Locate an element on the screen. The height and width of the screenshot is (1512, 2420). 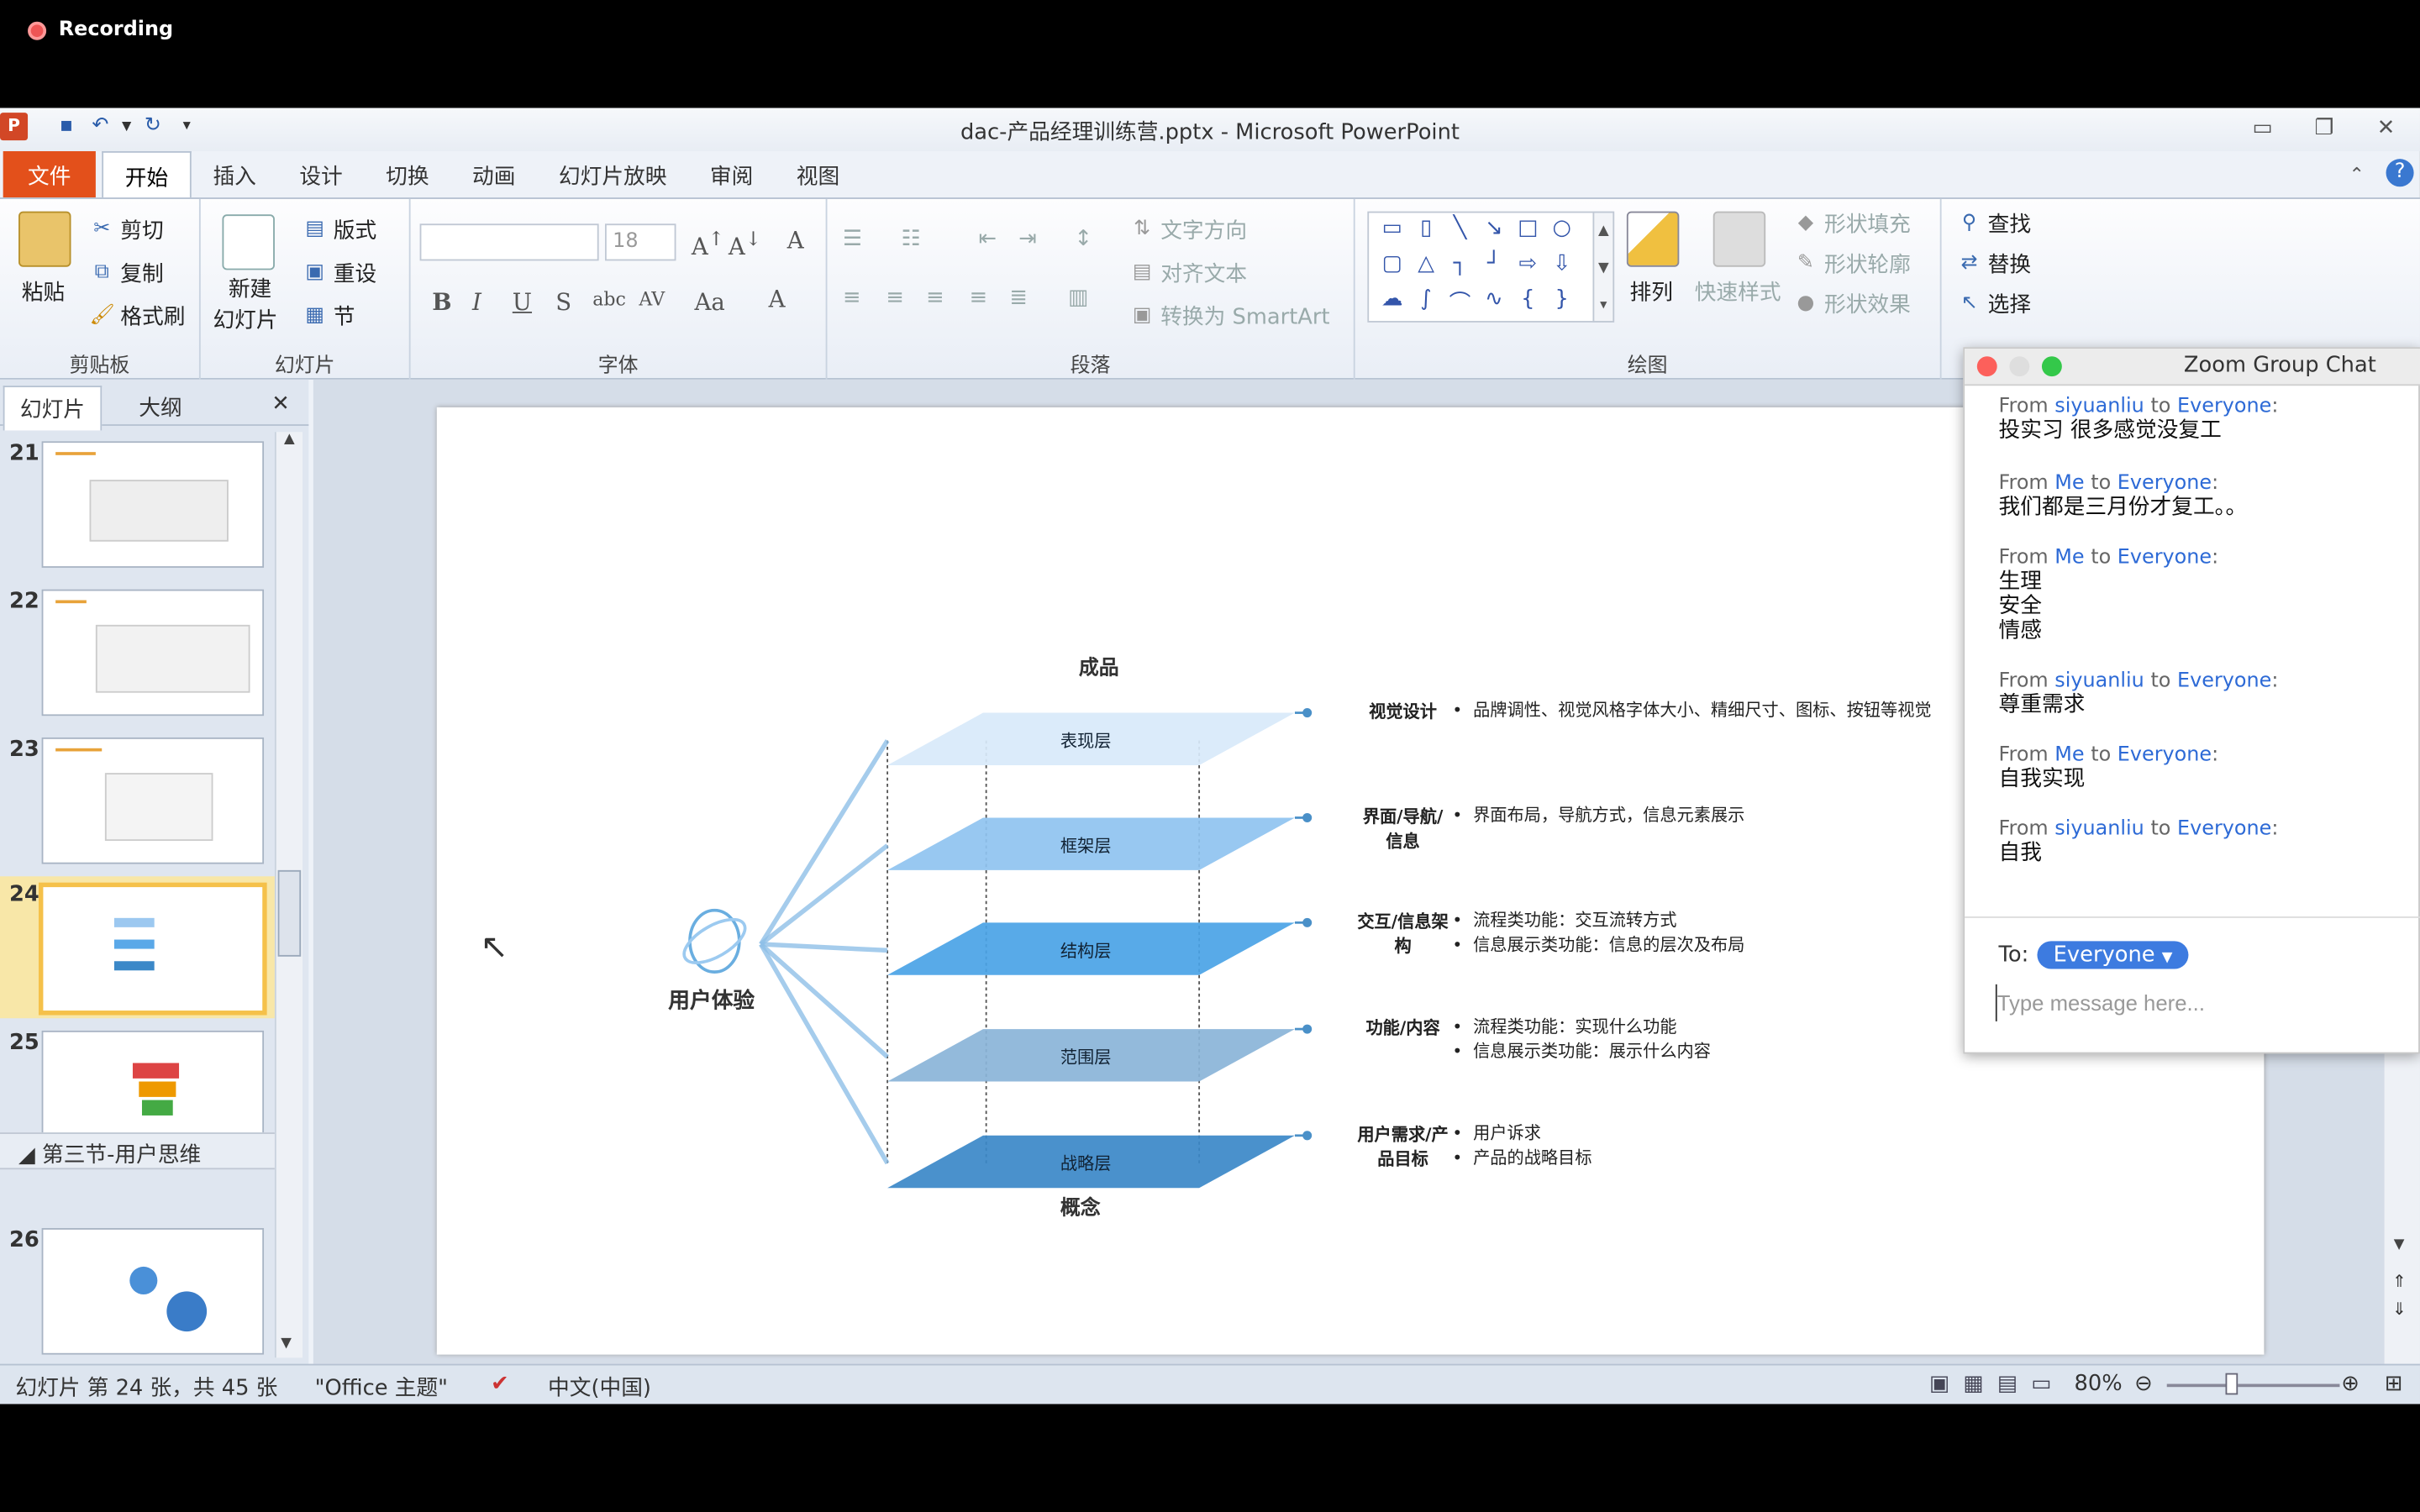
minimize-ribbon-icon: ⌃ is located at coordinates (2356, 175).